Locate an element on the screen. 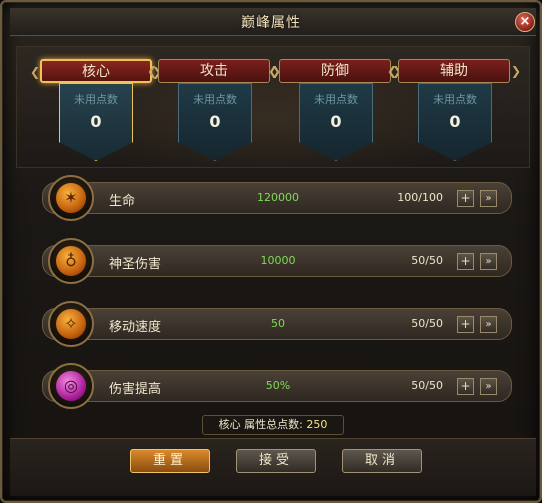  attribute-row-life: 生命 120000 100/100 + » is located at coordinates (277, 198).